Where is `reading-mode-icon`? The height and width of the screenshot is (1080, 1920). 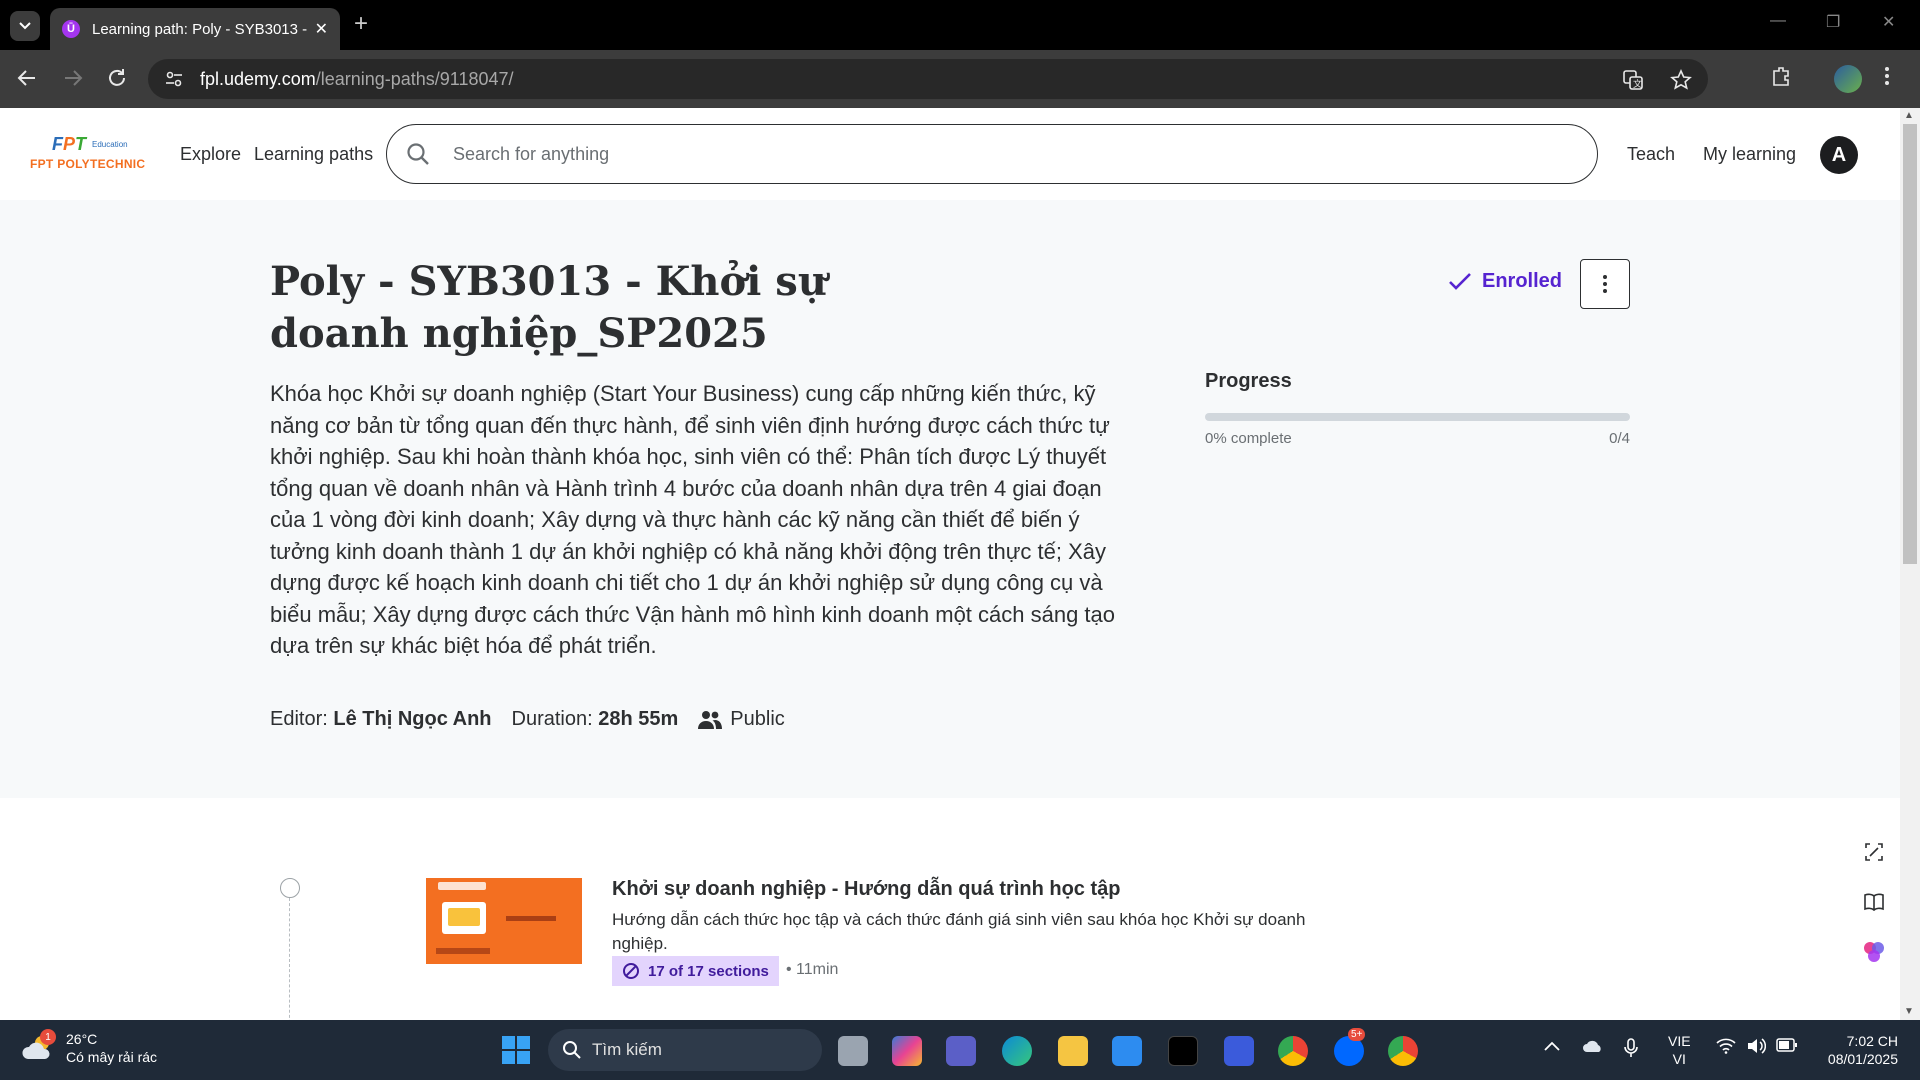 reading-mode-icon is located at coordinates (1874, 902).